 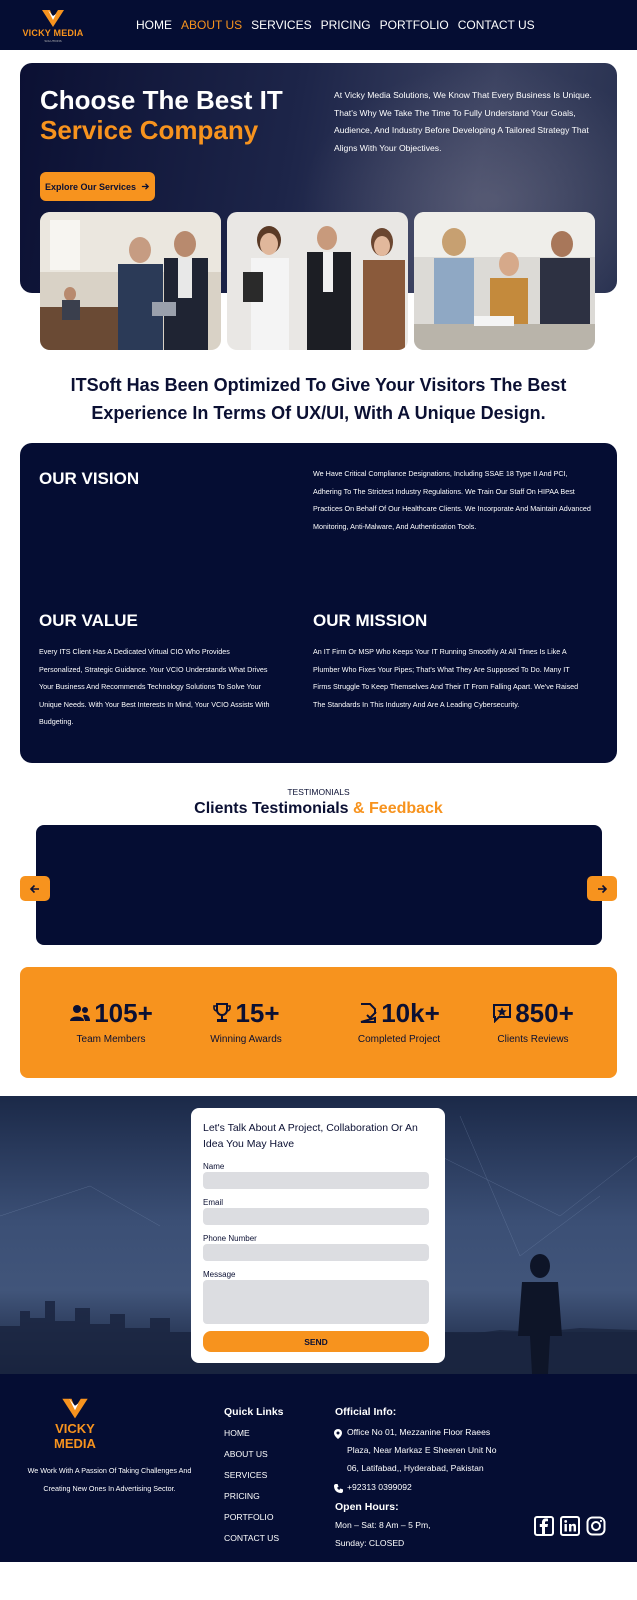 I want to click on review-icon, so click(x=502, y=1013).